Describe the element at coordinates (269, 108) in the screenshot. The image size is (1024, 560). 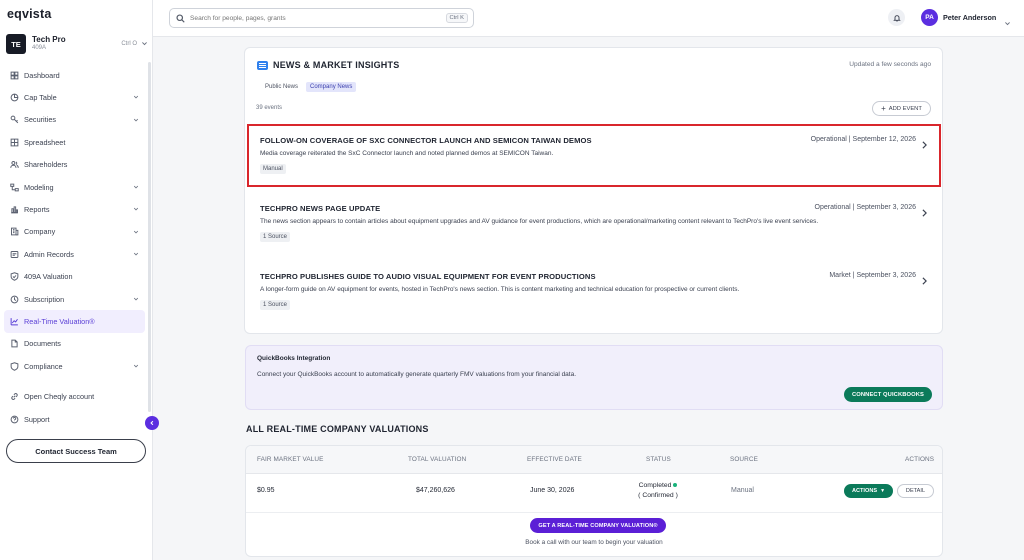
I see `event-count: 39 events` at that location.